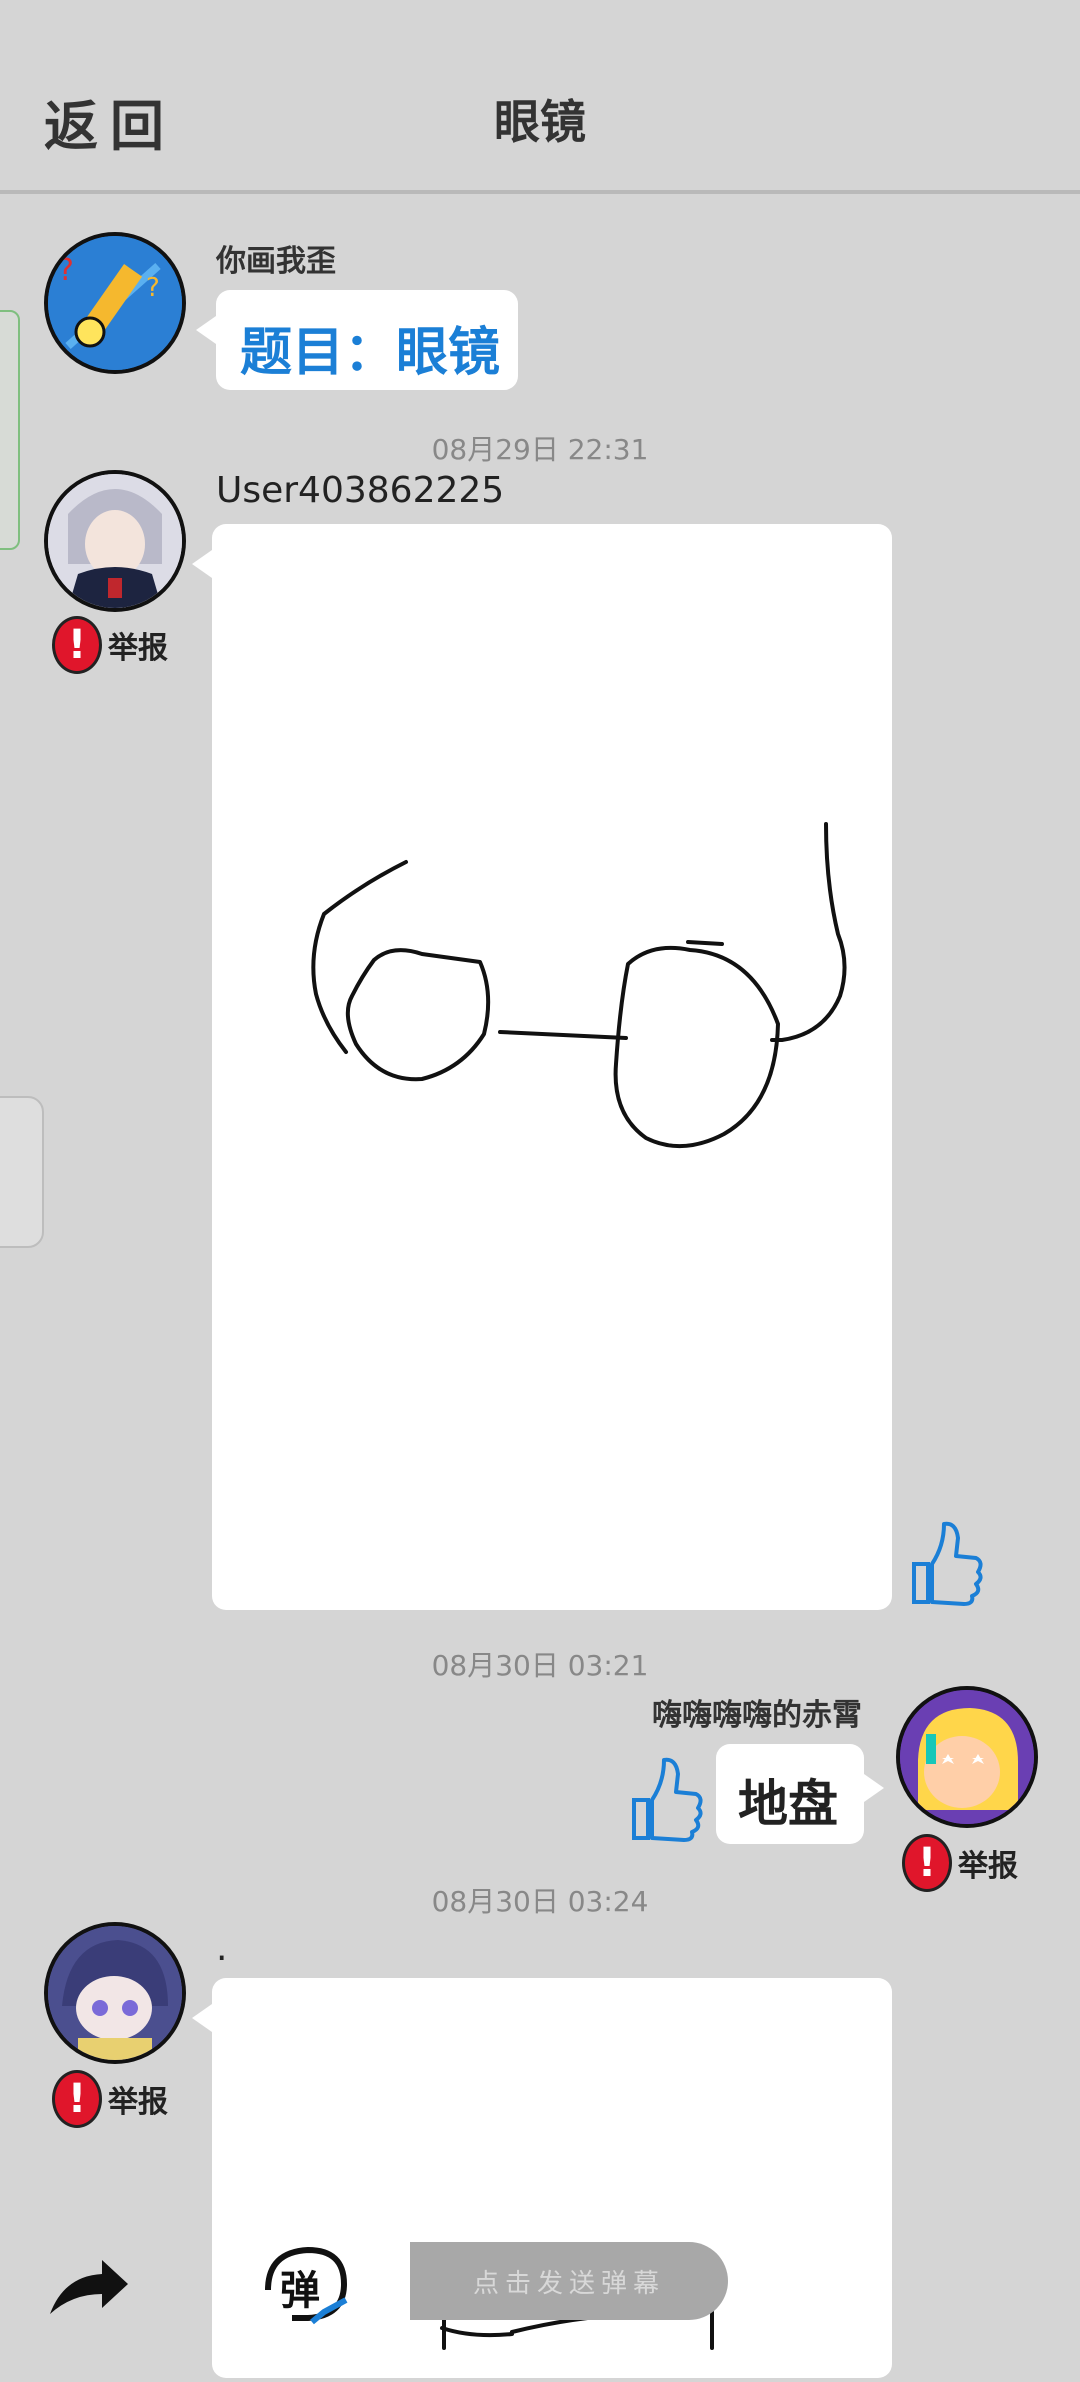 This screenshot has width=1080, height=2382. Describe the element at coordinates (88, 2287) in the screenshot. I see `share-arrow-icon` at that location.